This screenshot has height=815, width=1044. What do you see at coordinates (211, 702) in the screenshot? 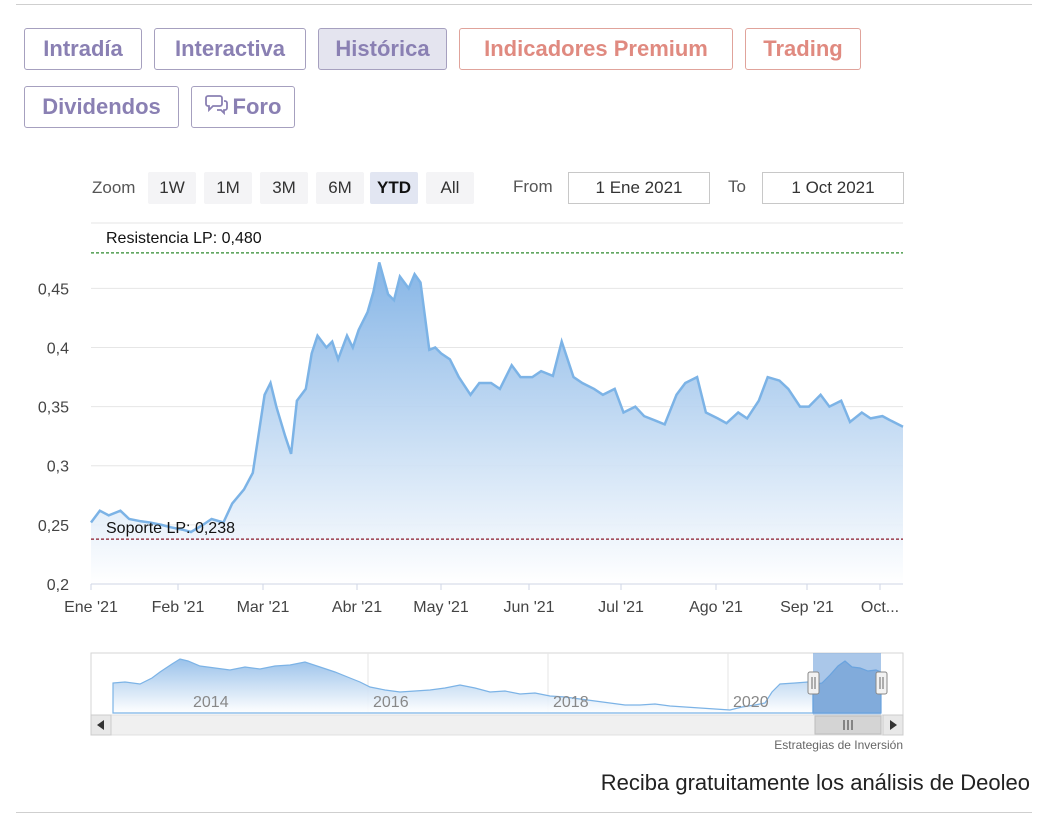
I see `navigator-tick: 2014` at bounding box center [211, 702].